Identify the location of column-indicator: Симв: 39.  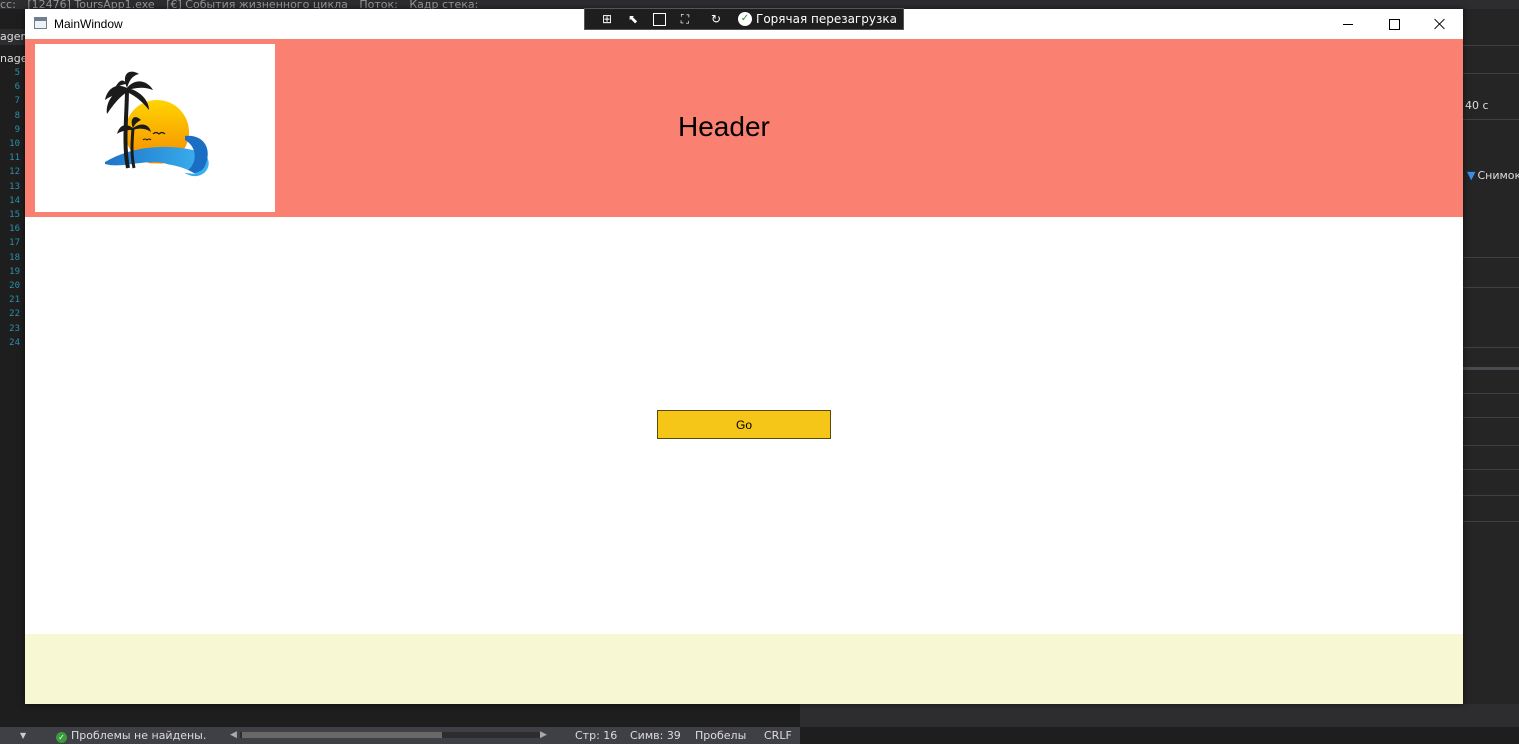
(655, 735).